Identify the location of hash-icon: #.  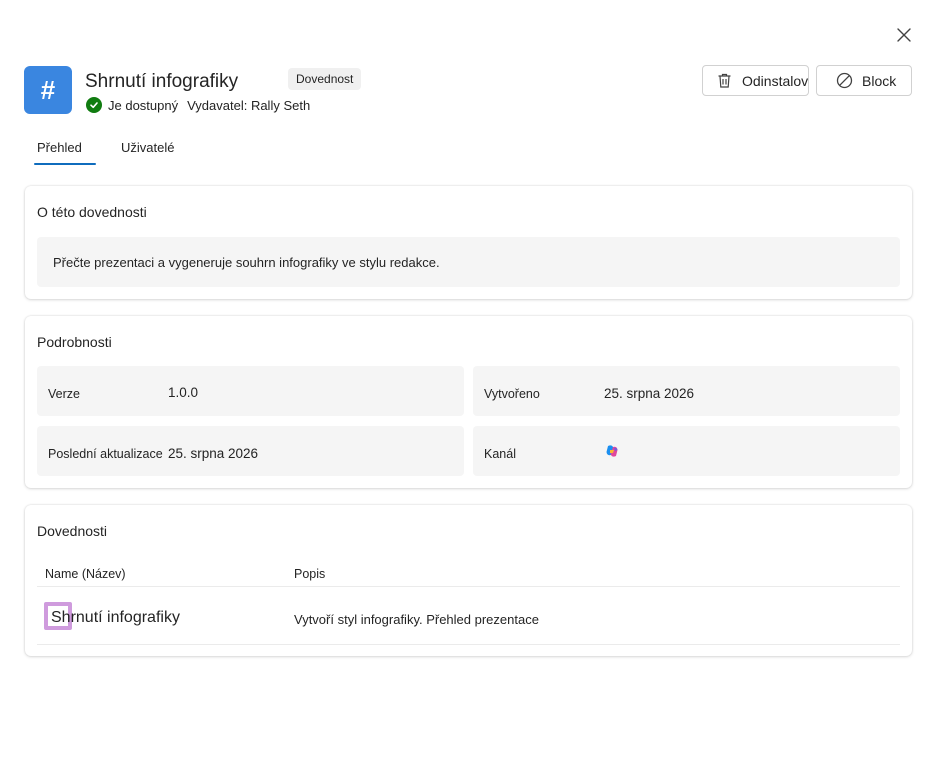
(48, 89).